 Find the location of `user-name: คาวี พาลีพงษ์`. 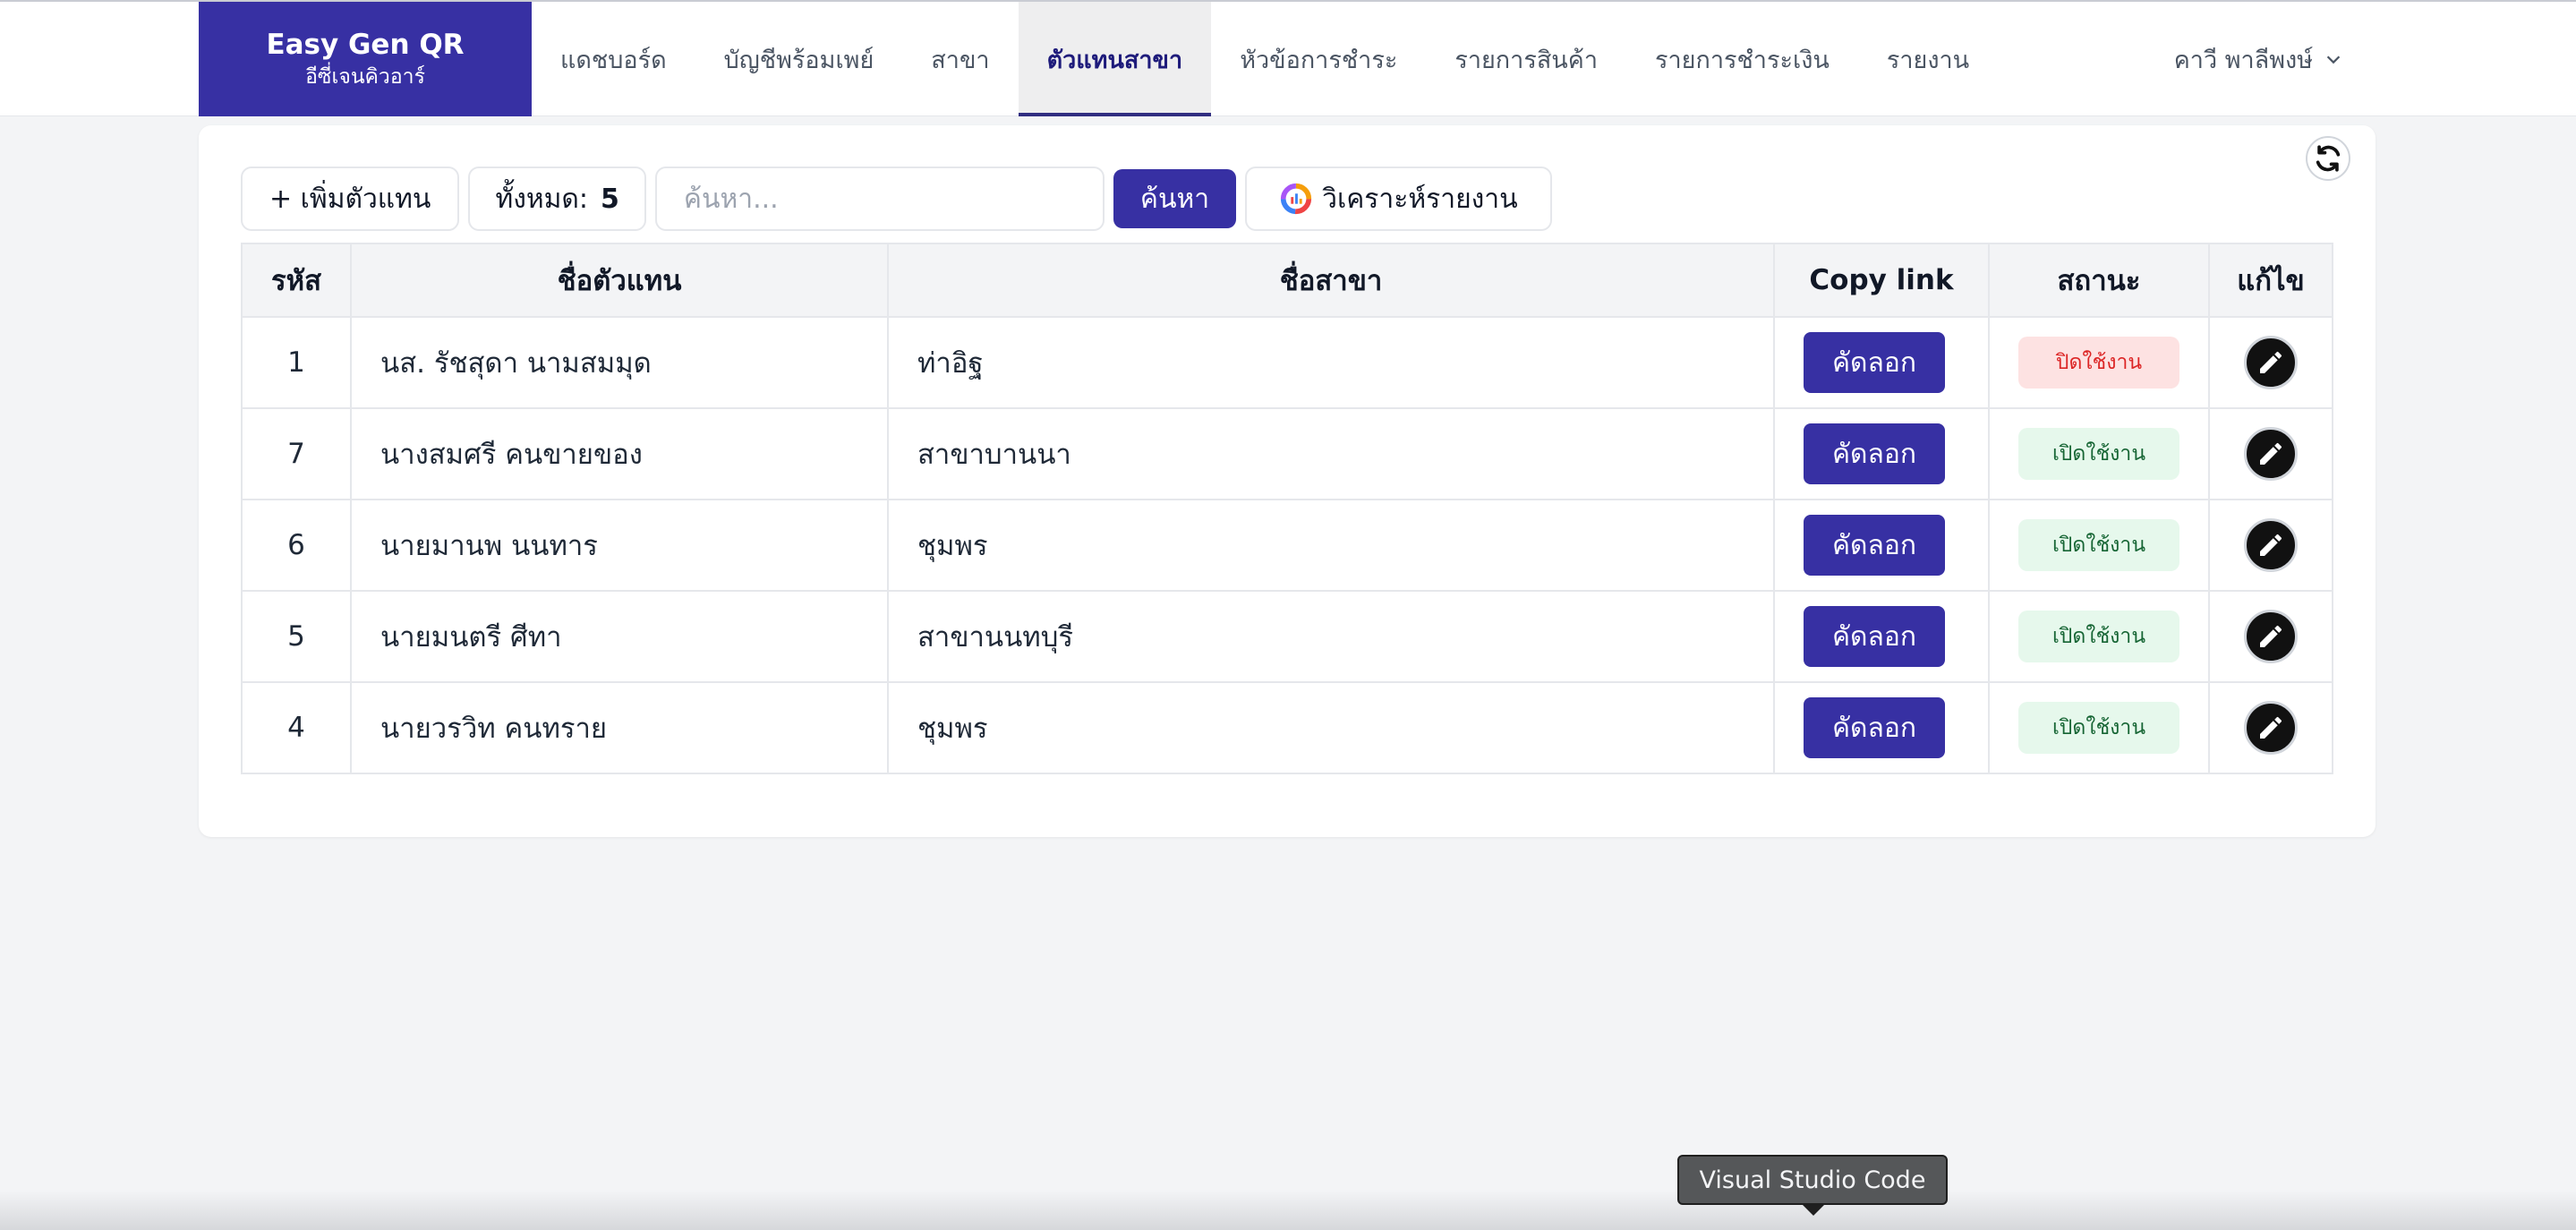

user-name: คาวี พาลีพงษ์ is located at coordinates (2243, 60).